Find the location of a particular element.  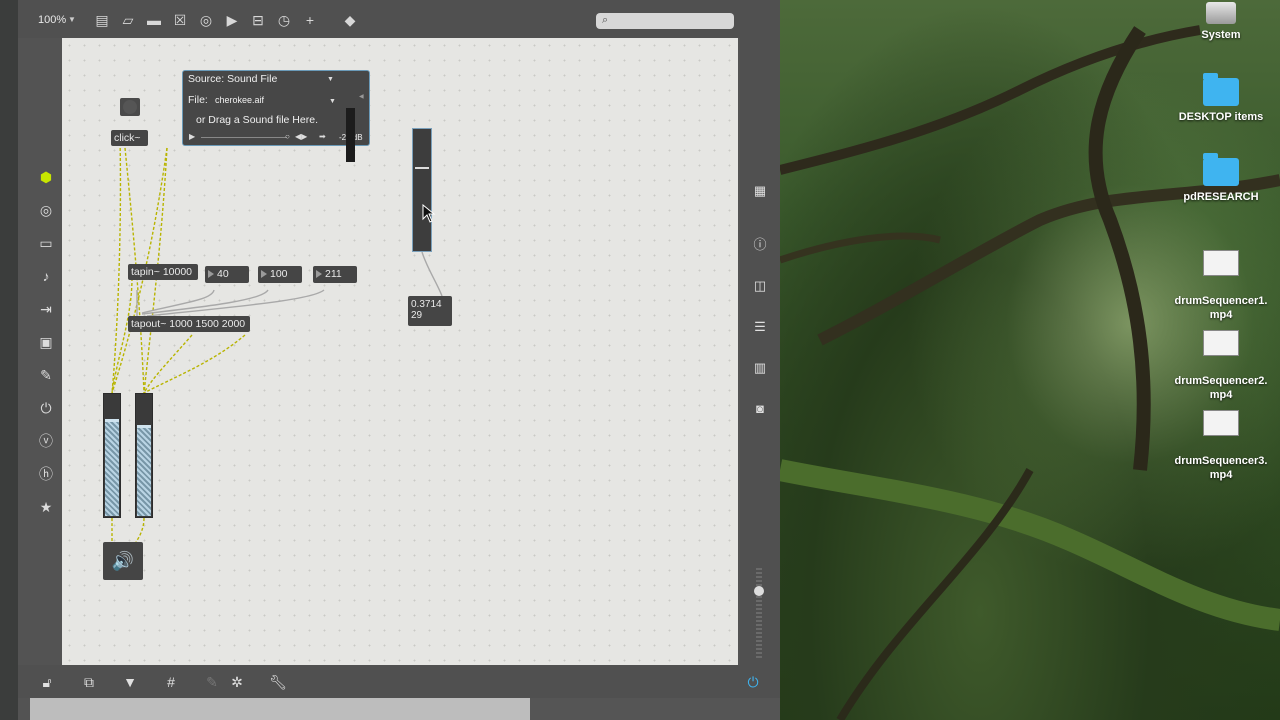

desktop-item-pdresearch: pdRESEARCH is located at coordinates (1221, 178).